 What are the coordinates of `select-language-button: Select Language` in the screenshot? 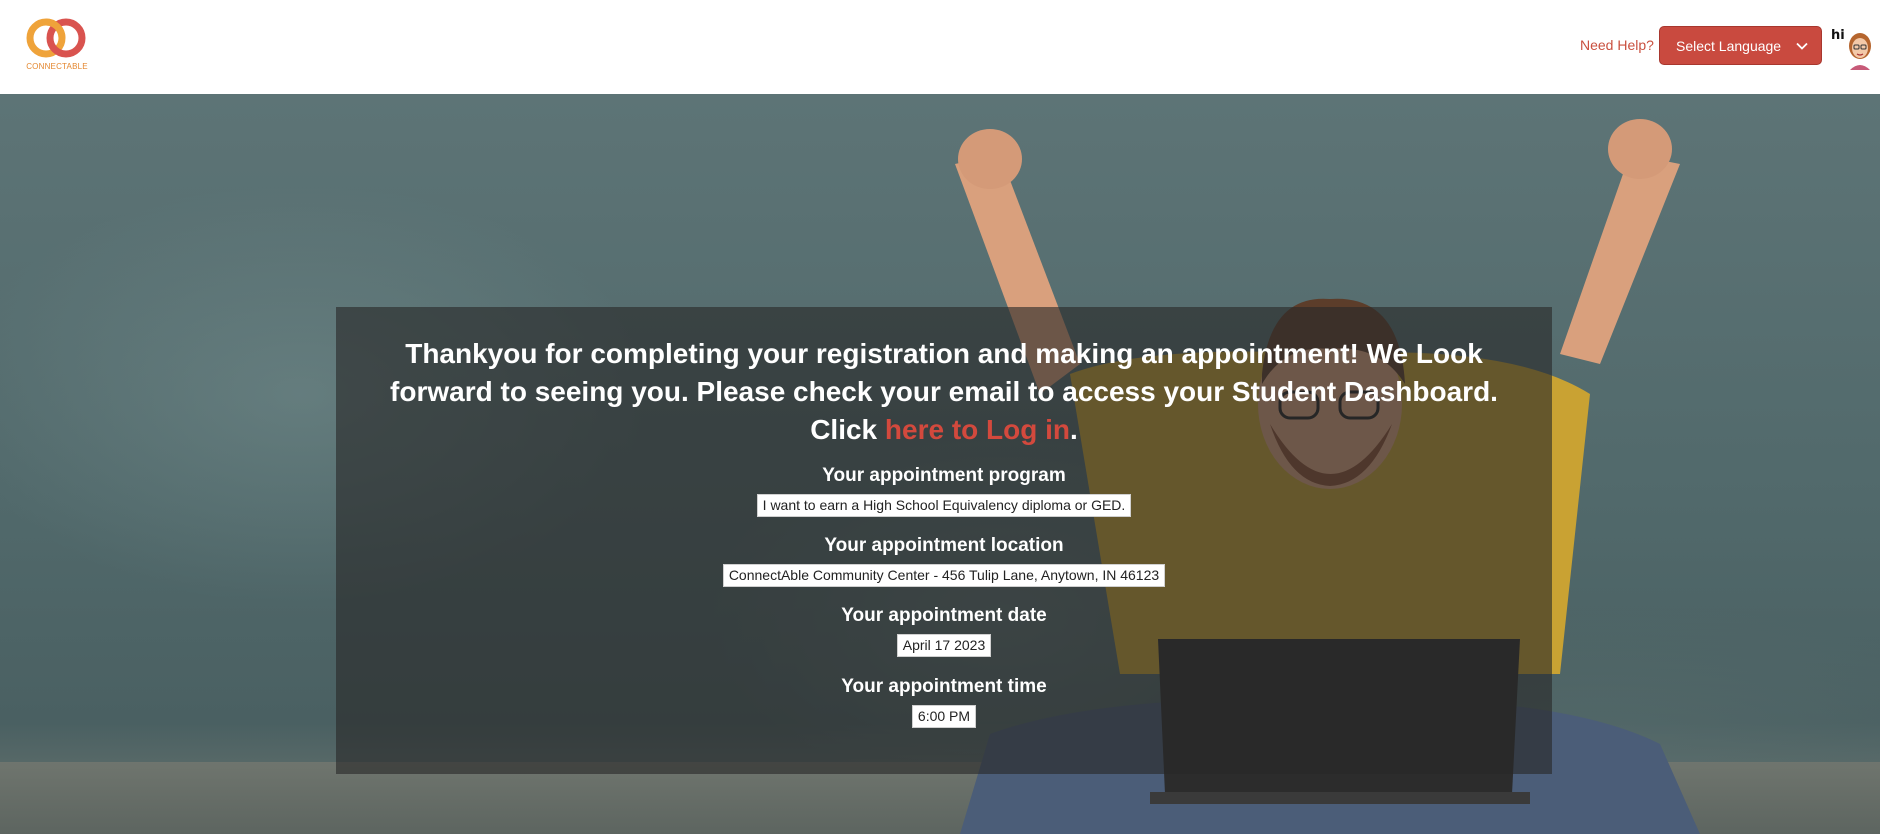 It's located at (1740, 45).